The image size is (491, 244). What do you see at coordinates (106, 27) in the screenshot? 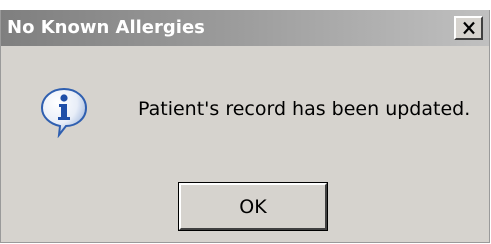
I see `dialog-title: No Known Allergies` at bounding box center [106, 27].